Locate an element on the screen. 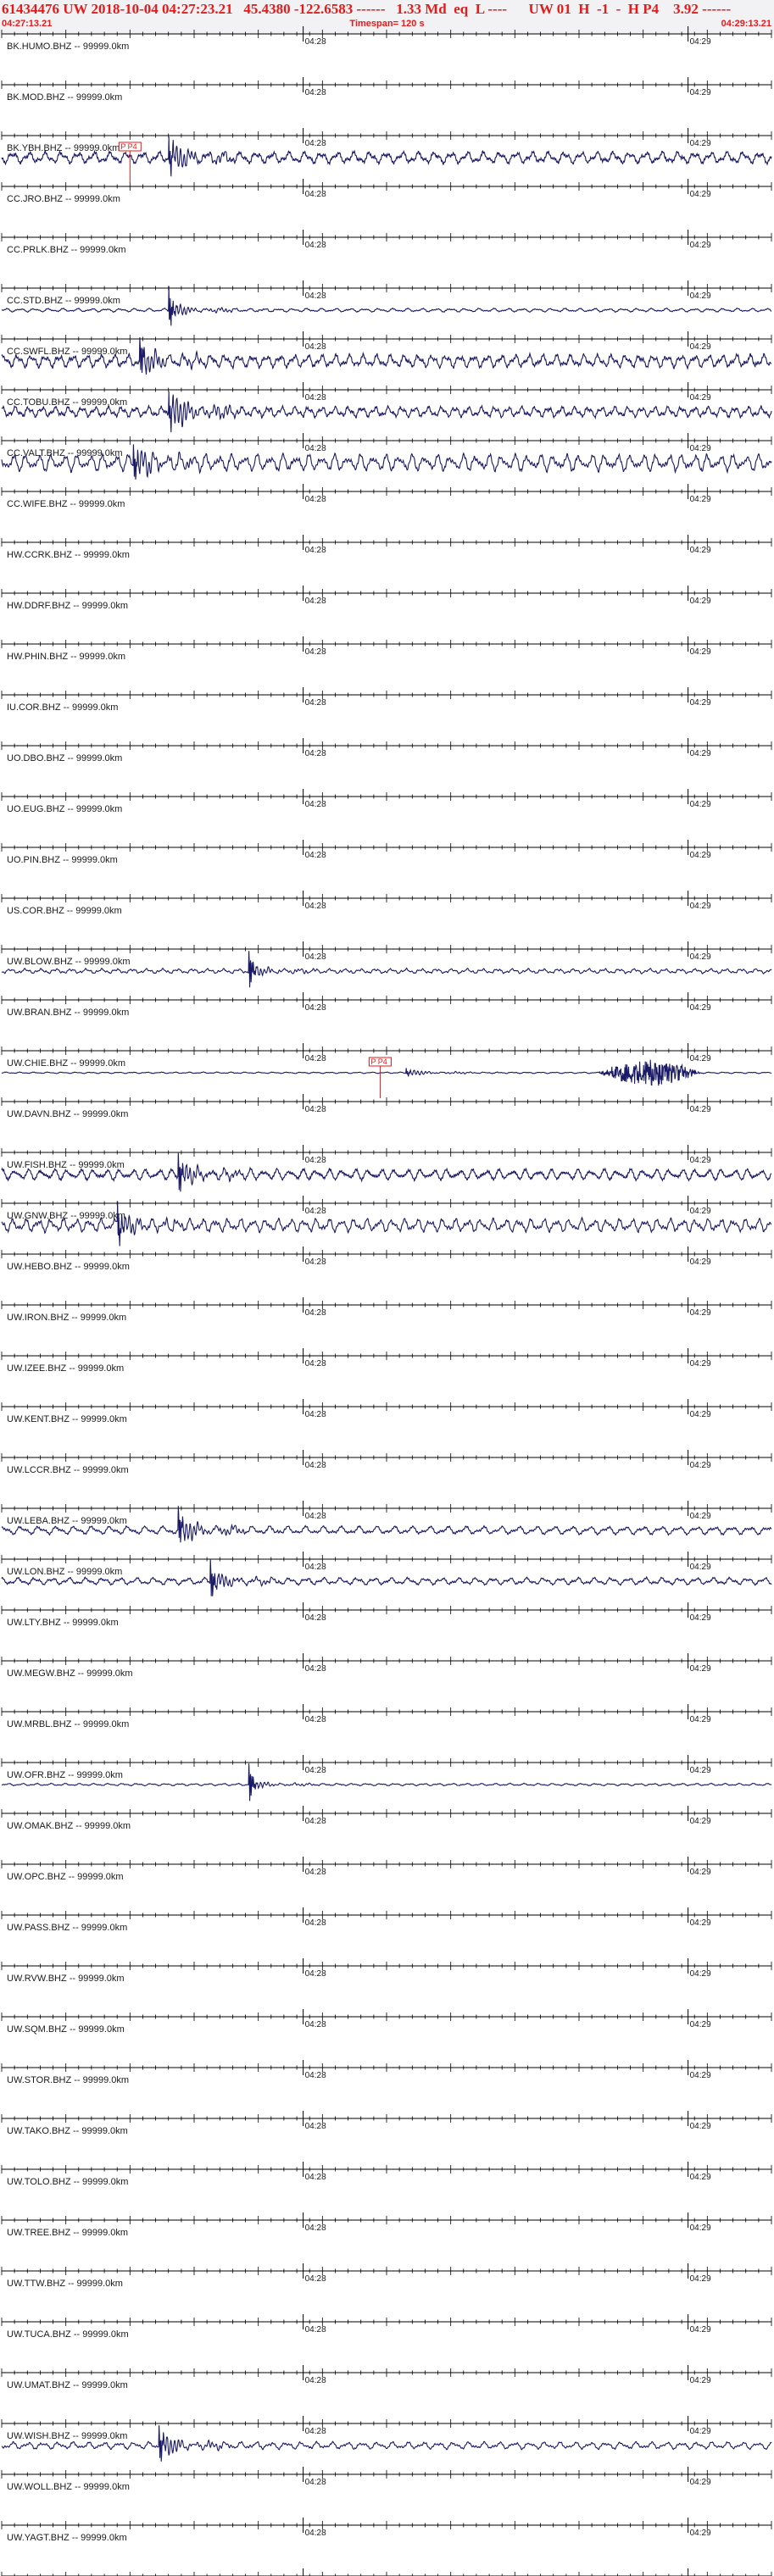 This screenshot has width=774, height=2576. waveform-trace is located at coordinates (386, 1172).